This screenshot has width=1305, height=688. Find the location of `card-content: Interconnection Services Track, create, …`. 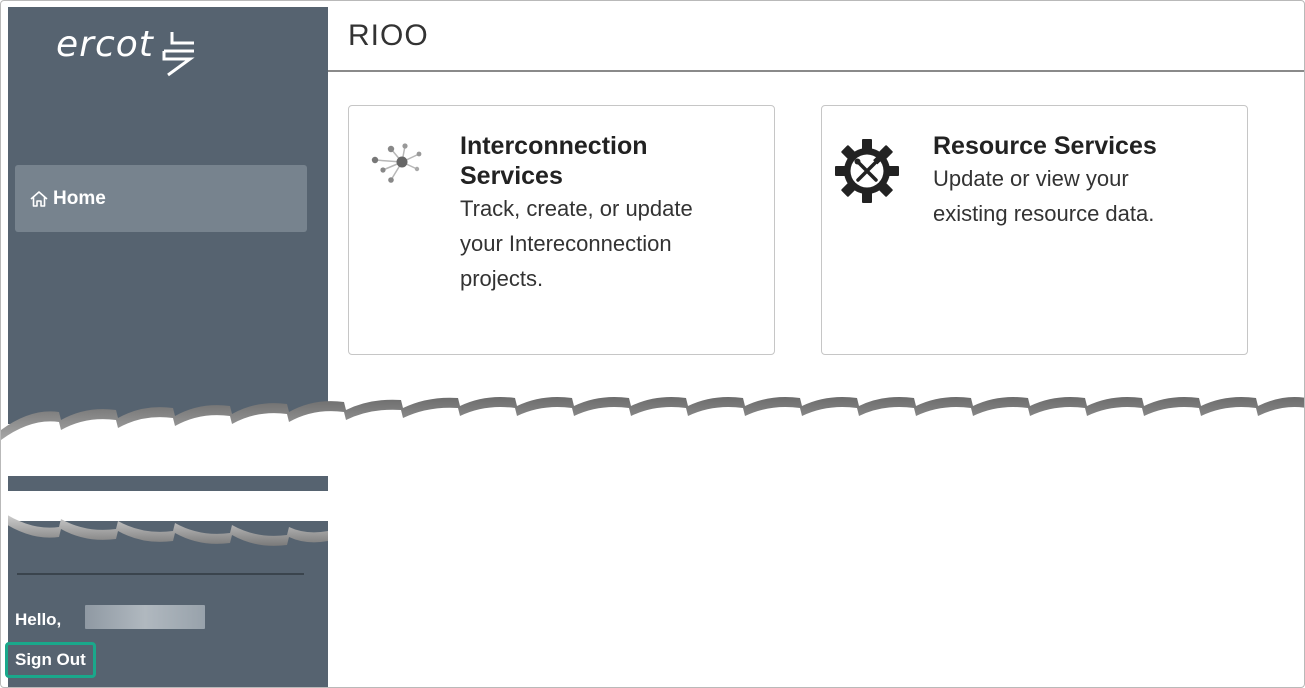

card-content: Interconnection Services Track, create, … is located at coordinates (576, 213).